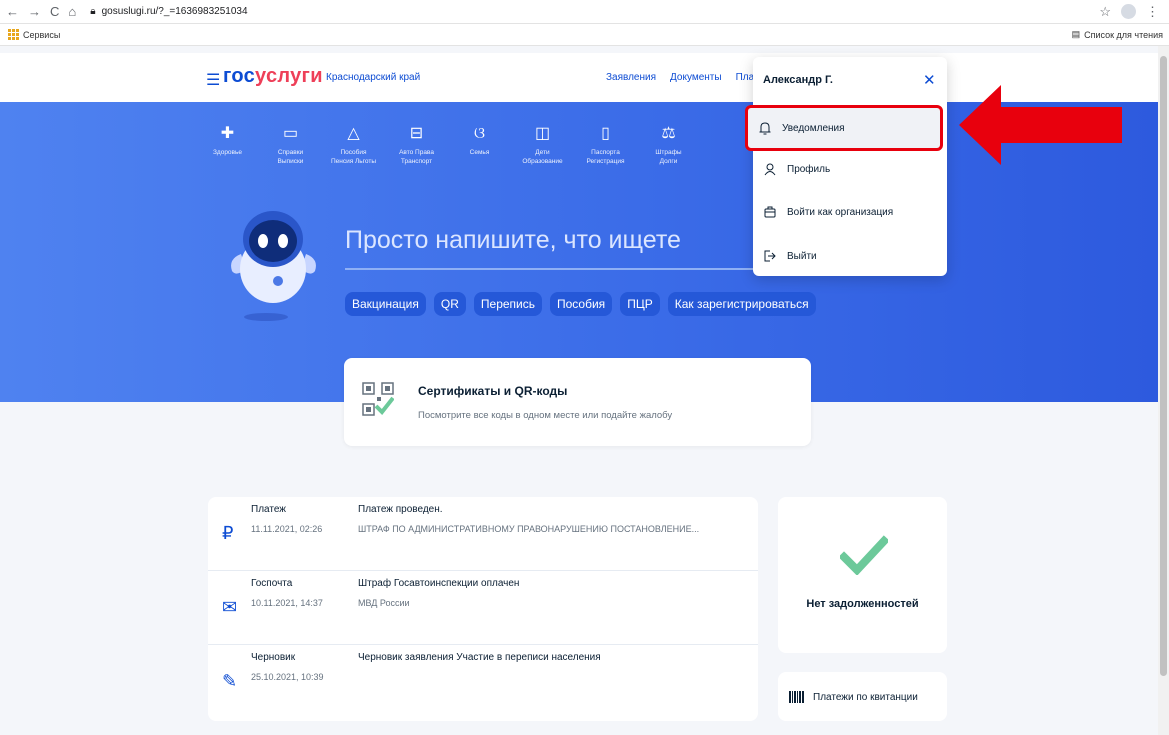 This screenshot has height=735, width=1169. What do you see at coordinates (273, 657) in the screenshot?
I see `feed-kind: Черновик` at bounding box center [273, 657].